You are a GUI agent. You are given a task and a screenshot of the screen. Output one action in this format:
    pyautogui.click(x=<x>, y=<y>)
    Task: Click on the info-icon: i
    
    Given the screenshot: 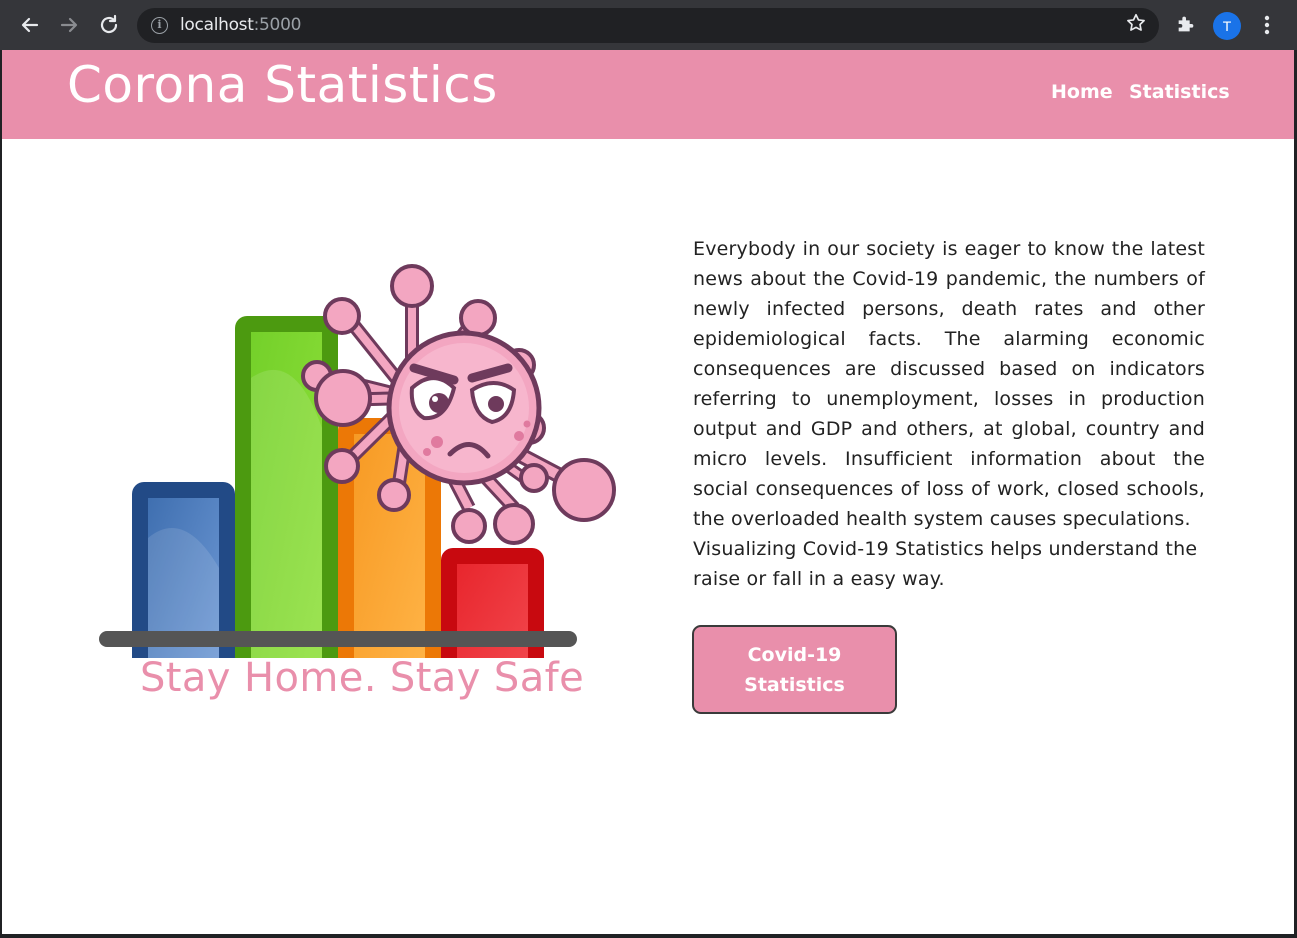 What is the action you would take?
    pyautogui.click(x=159, y=25)
    